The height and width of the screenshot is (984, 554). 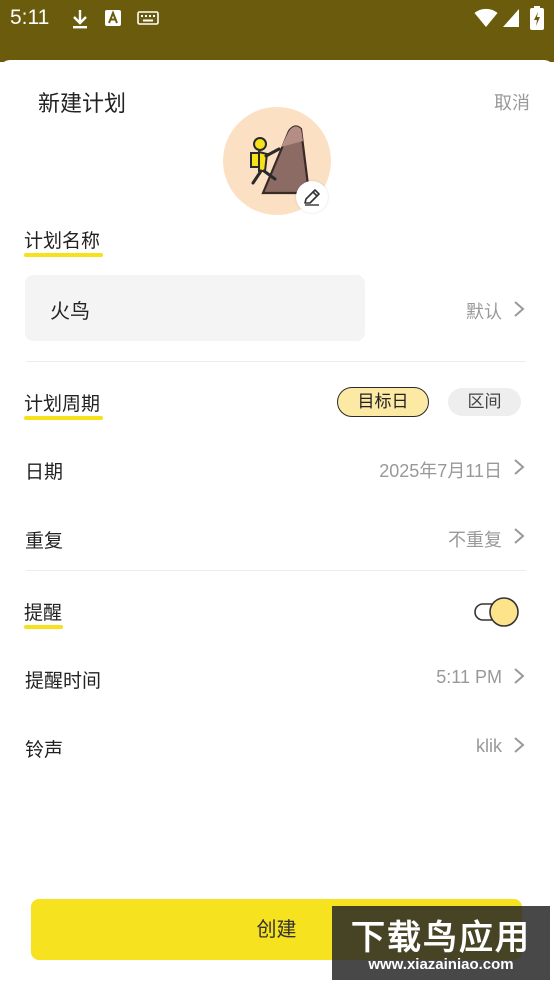 I want to click on reminder-label: 提醒, so click(x=43, y=613).